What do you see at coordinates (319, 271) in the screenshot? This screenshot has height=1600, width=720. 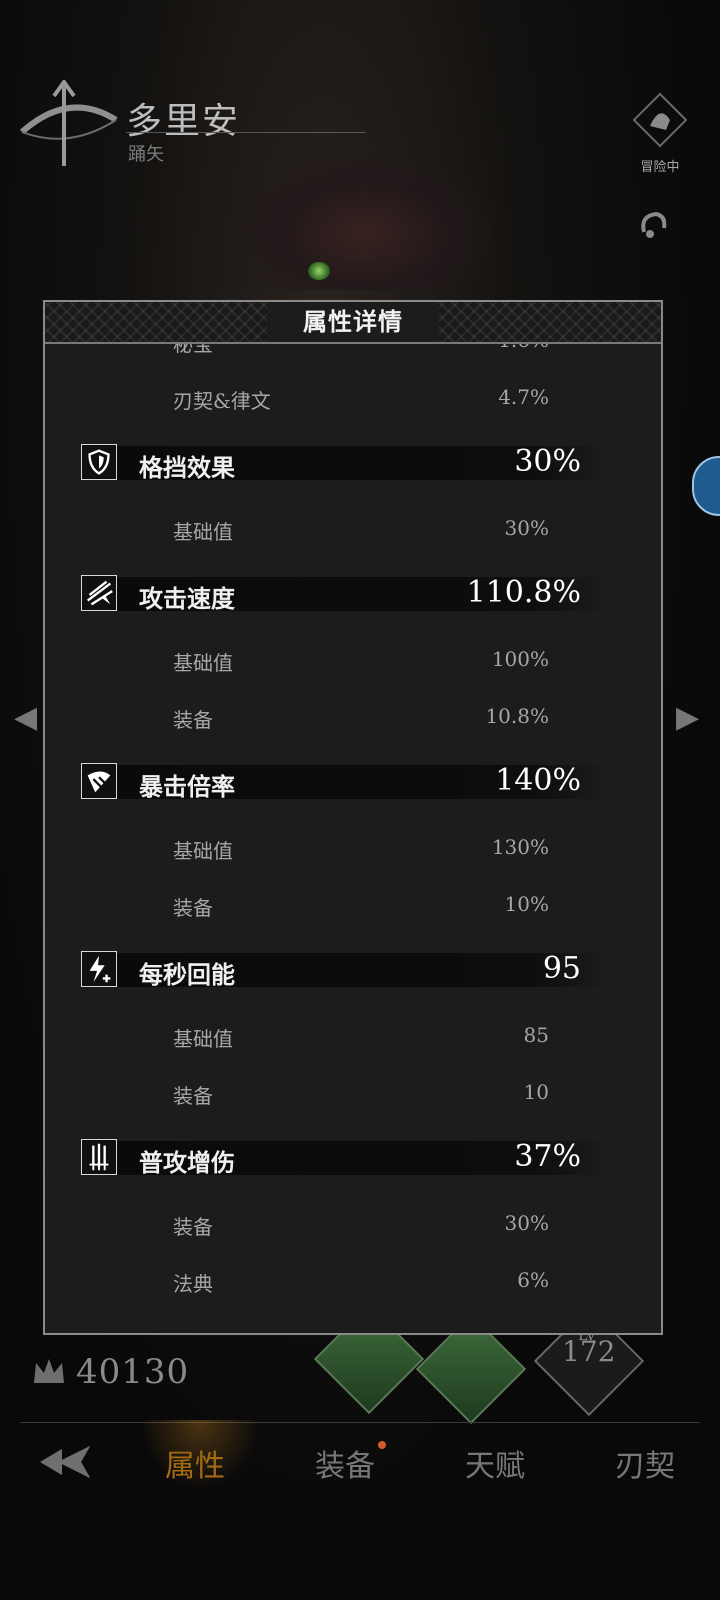 I see `hero-gem` at bounding box center [319, 271].